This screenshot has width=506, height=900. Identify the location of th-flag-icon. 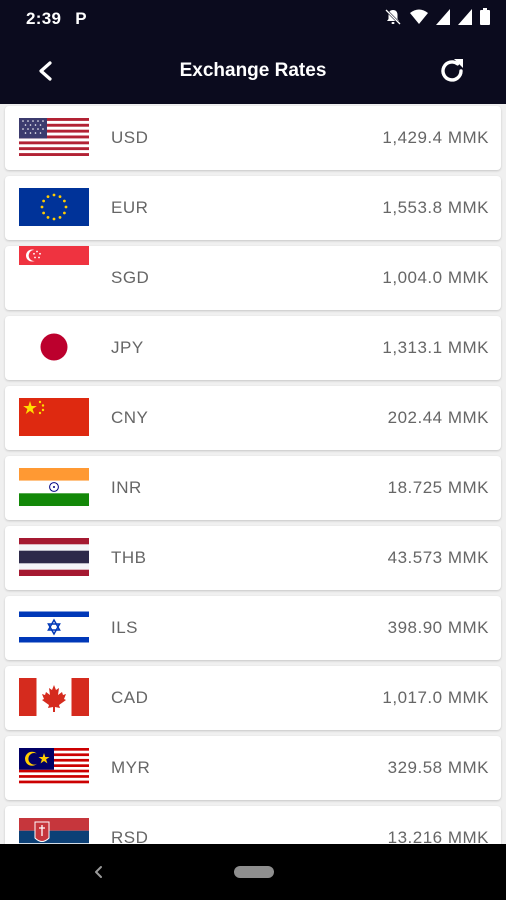
(54, 557).